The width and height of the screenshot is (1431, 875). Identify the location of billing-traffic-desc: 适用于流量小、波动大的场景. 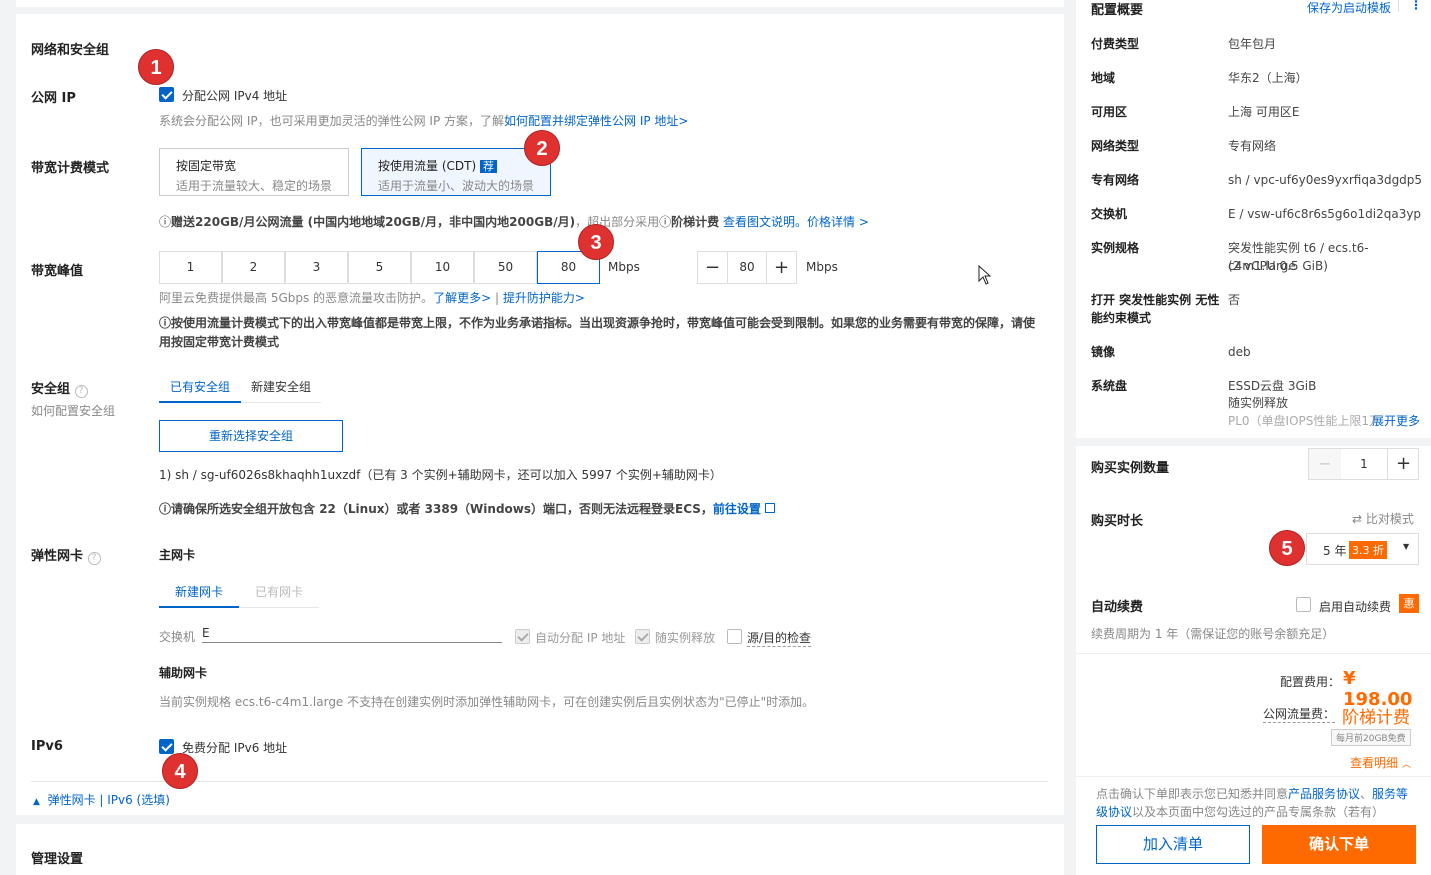
(456, 186).